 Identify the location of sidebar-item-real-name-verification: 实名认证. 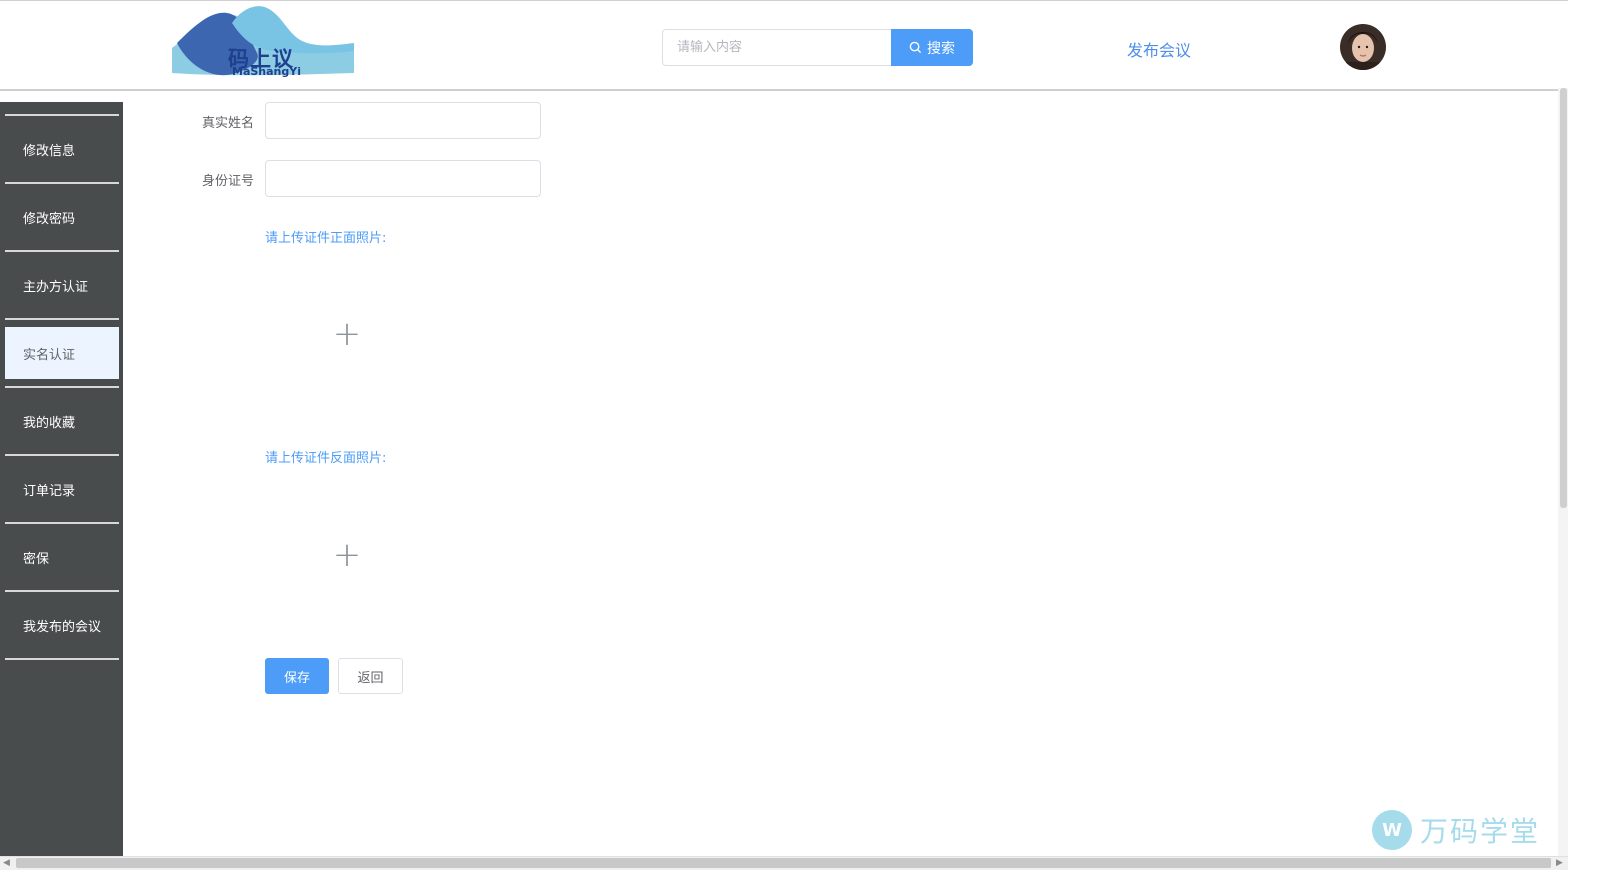
(62, 353).